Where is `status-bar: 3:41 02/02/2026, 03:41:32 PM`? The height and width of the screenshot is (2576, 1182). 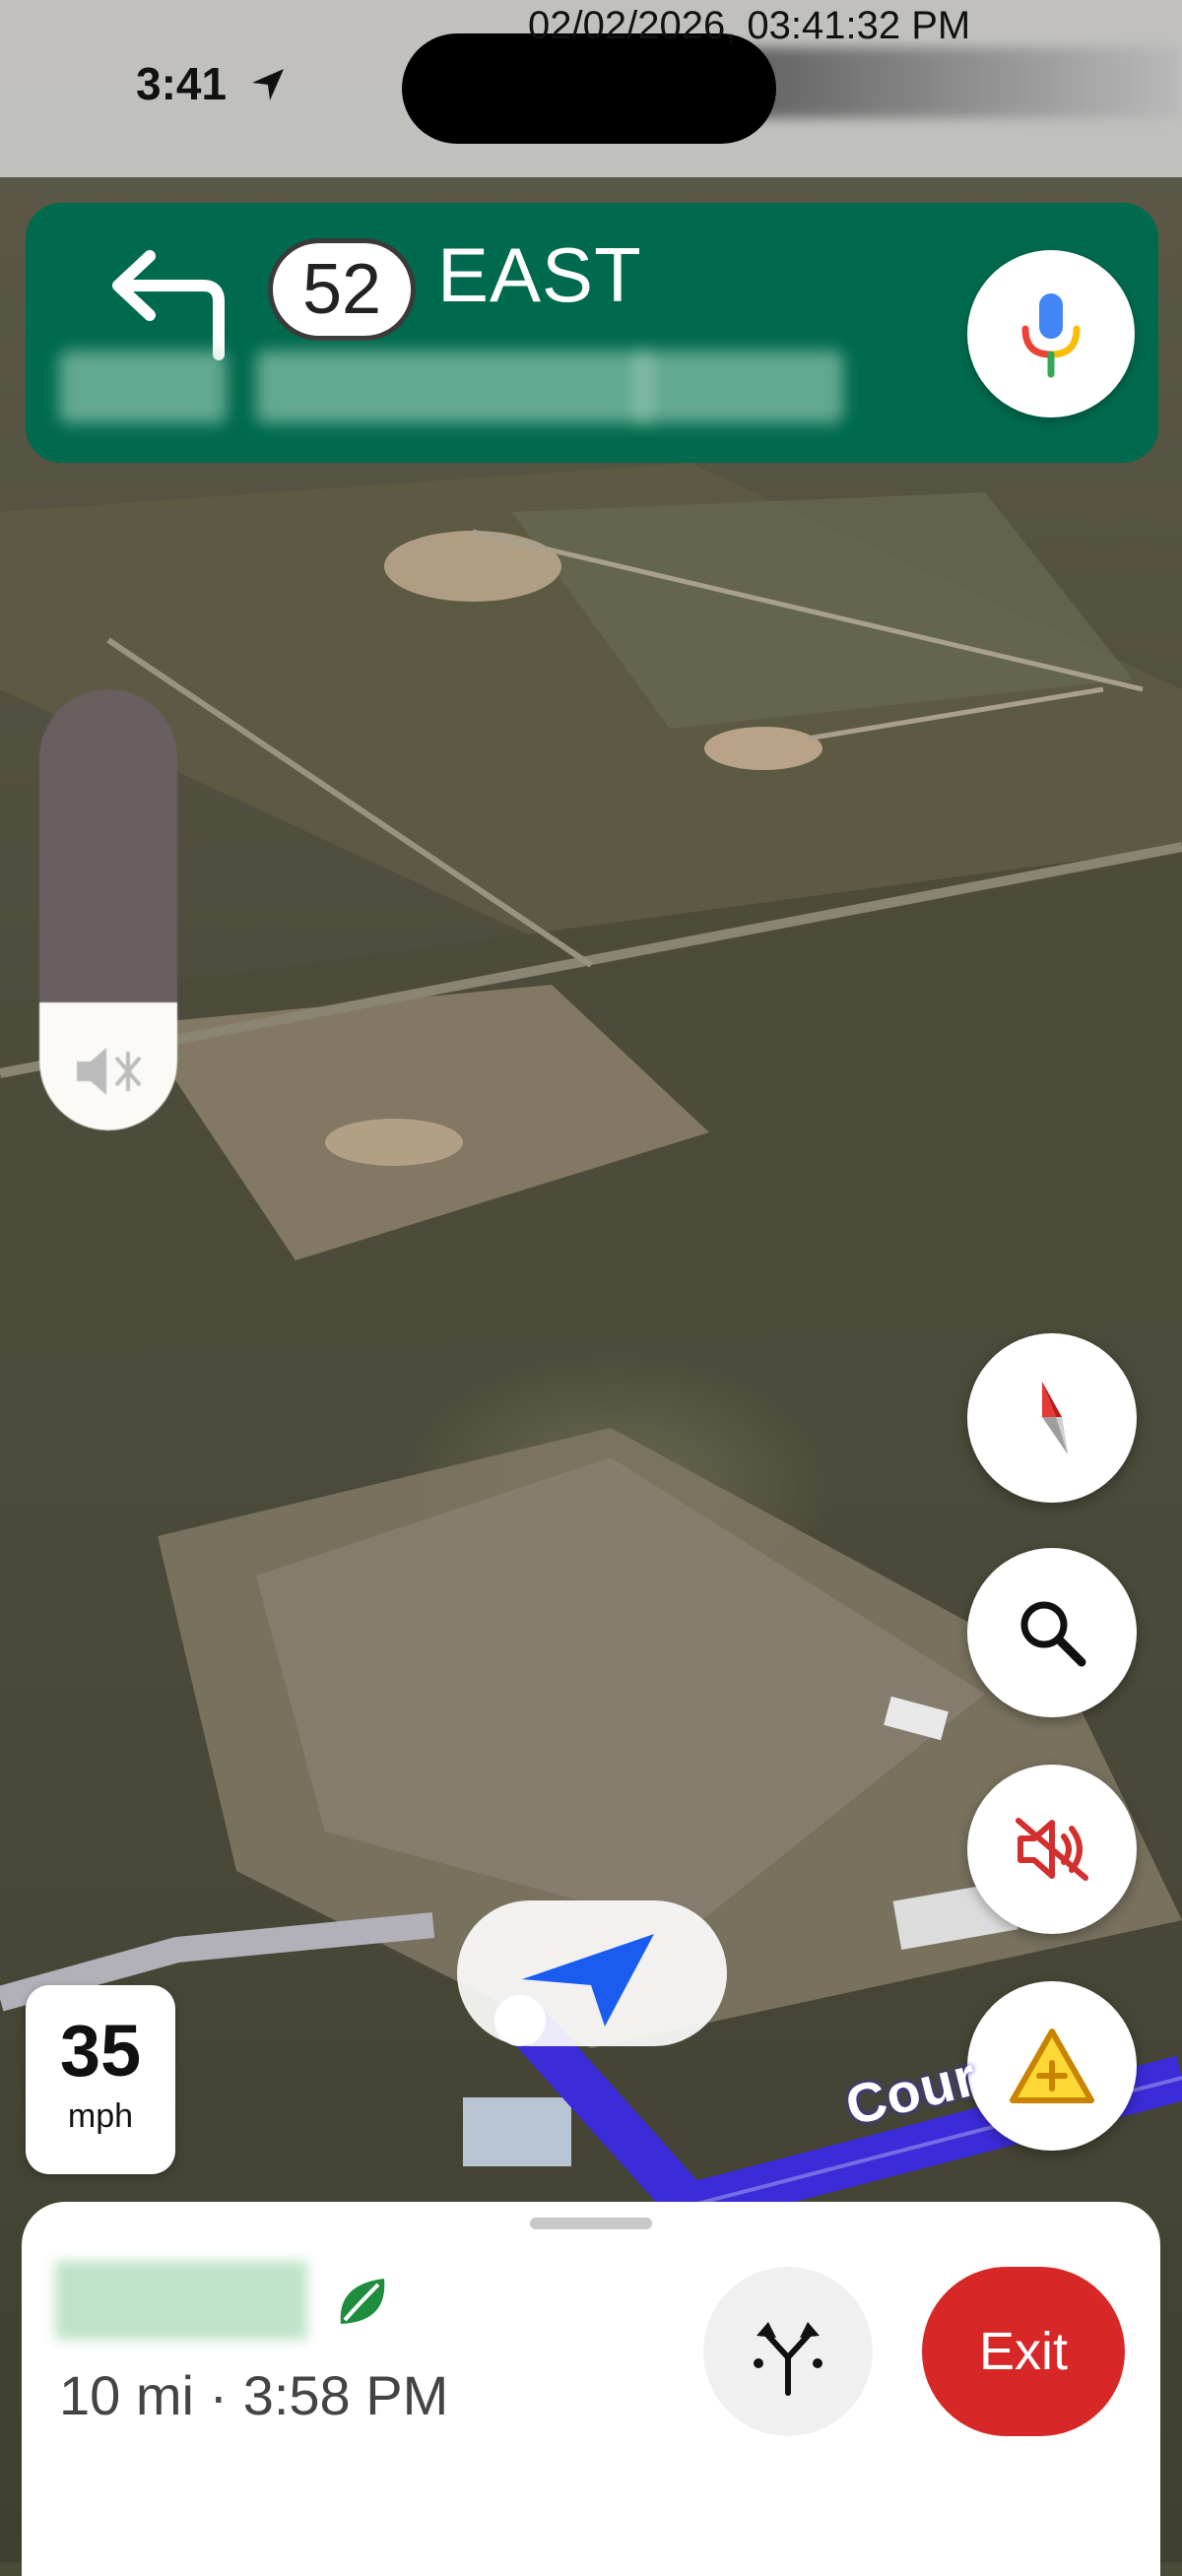
status-bar: 3:41 02/02/2026, 03:41:32 PM is located at coordinates (591, 88).